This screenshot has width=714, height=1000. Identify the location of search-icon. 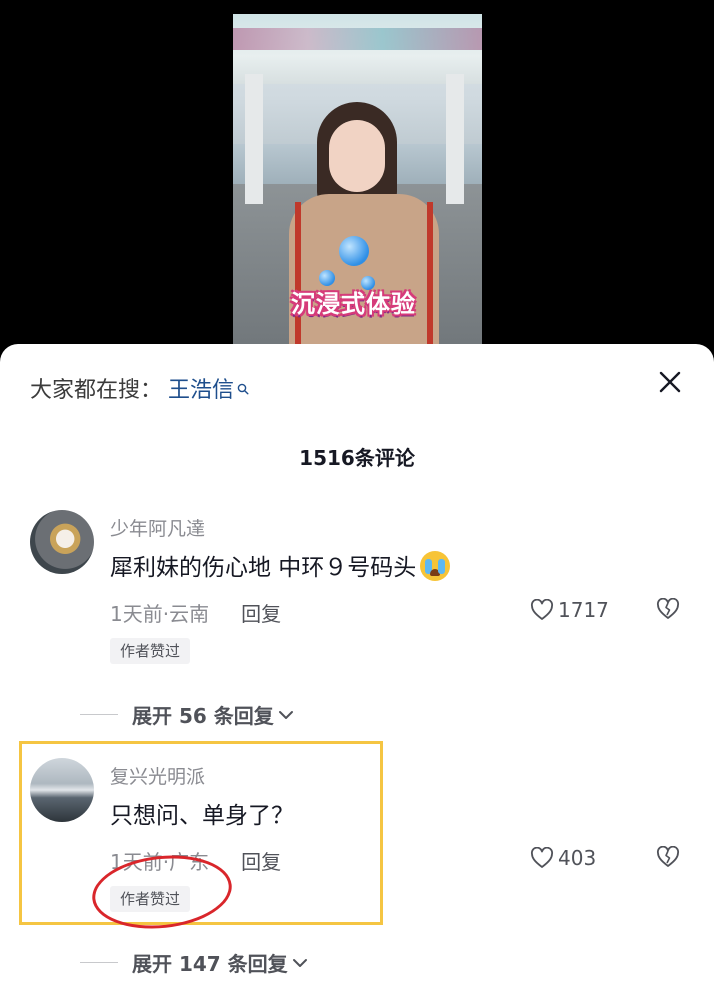
(243, 385).